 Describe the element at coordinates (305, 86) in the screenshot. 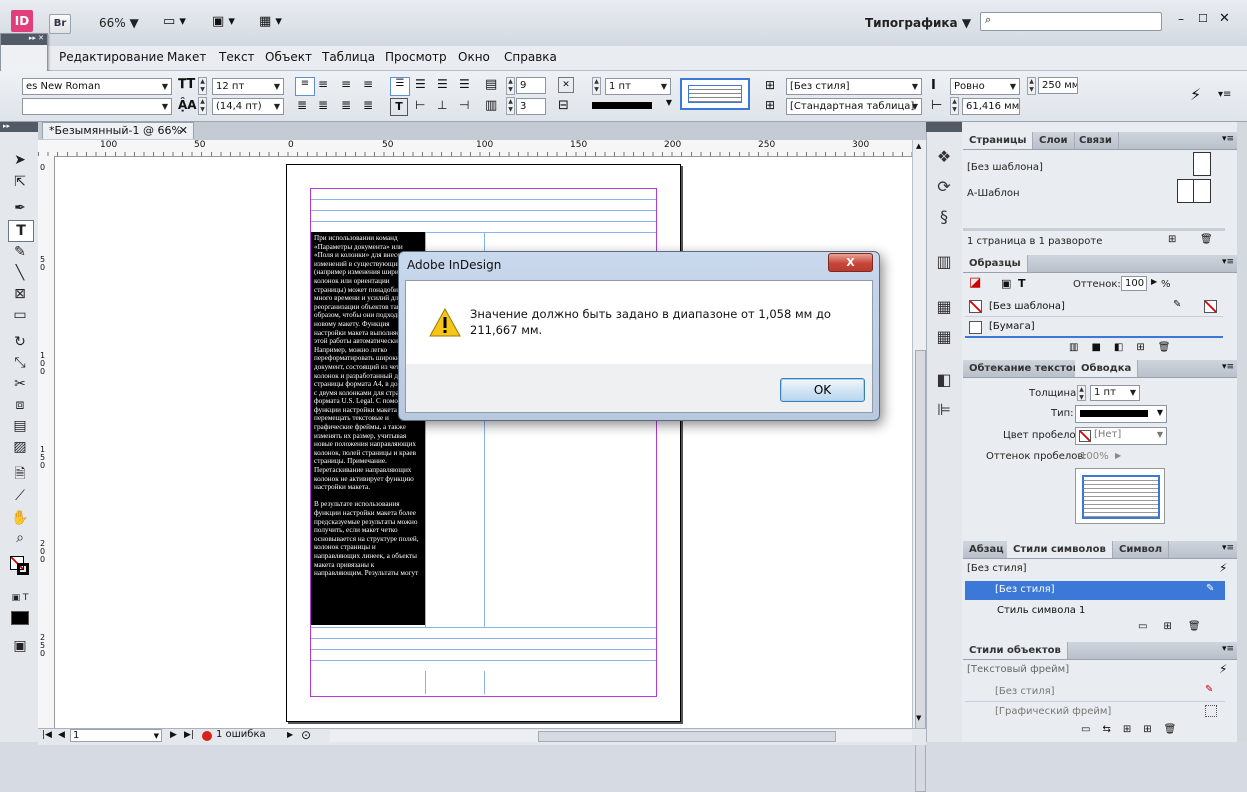

I see `align-left-button: ≡` at that location.